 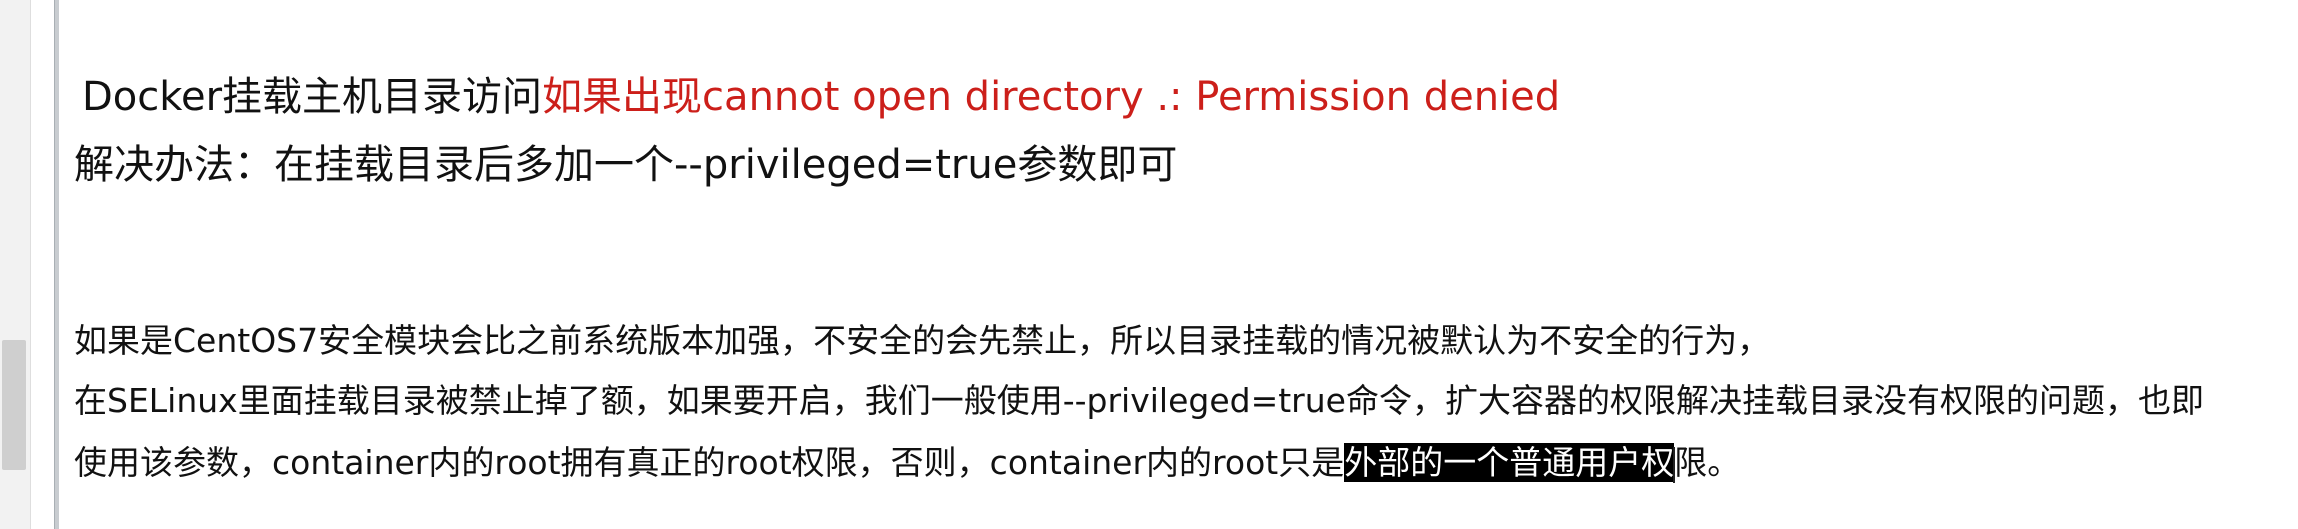 I want to click on selected-text: 外部的一个普通用户权, so click(x=1509, y=462).